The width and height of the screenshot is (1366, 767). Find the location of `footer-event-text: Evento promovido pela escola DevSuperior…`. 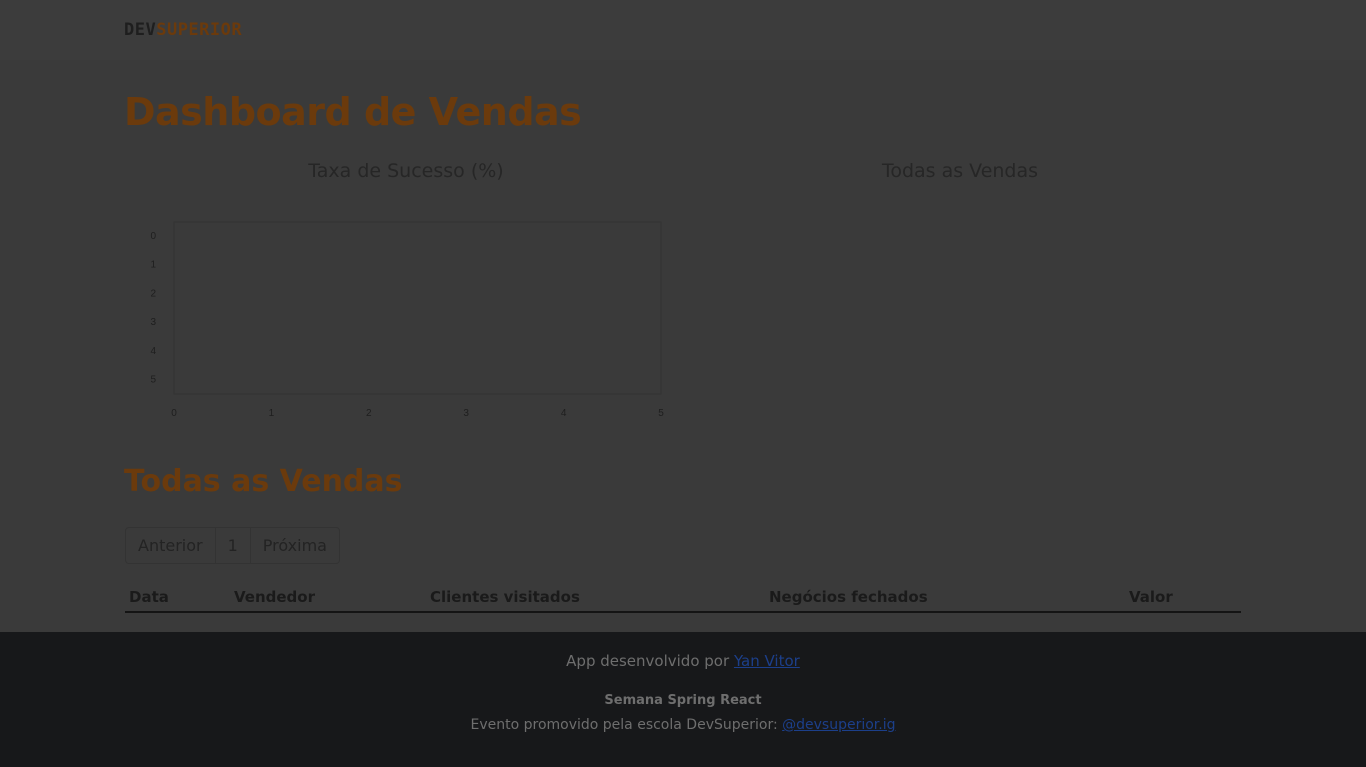

footer-event-text: Evento promovido pela escola DevSuperior… is located at coordinates (624, 725).